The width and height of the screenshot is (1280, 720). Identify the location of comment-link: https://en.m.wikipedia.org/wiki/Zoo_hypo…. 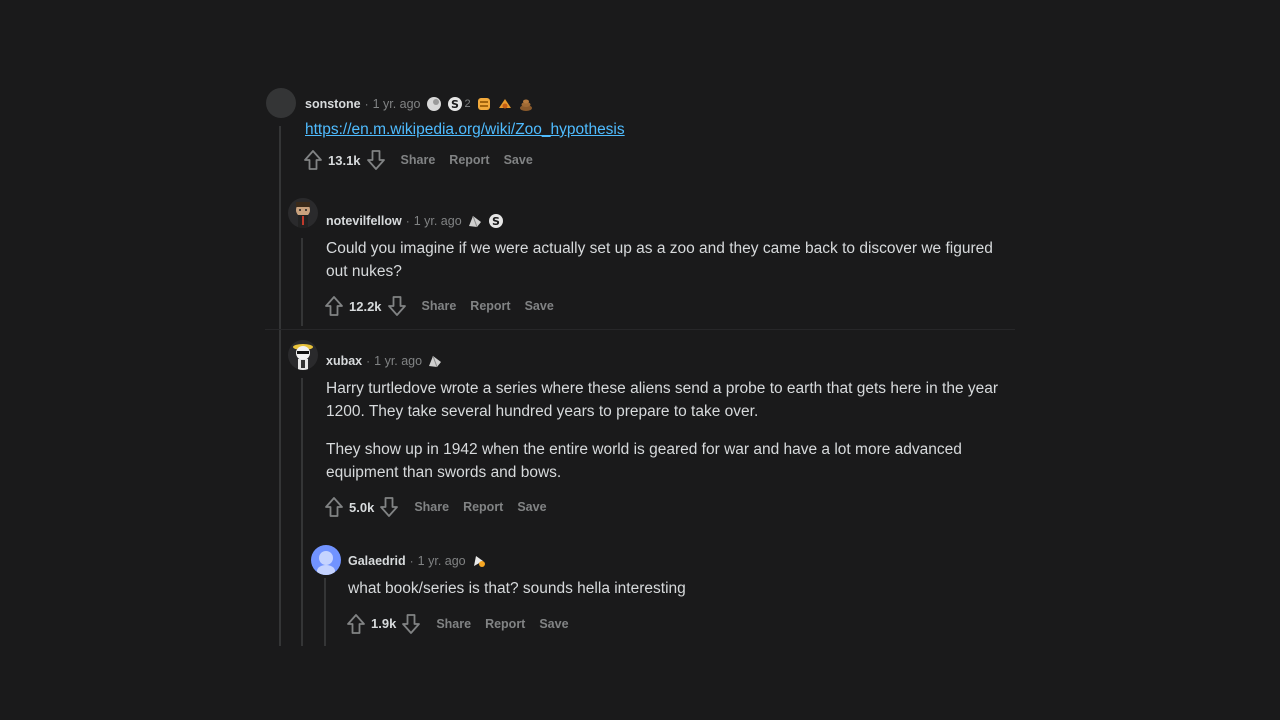
(465, 129).